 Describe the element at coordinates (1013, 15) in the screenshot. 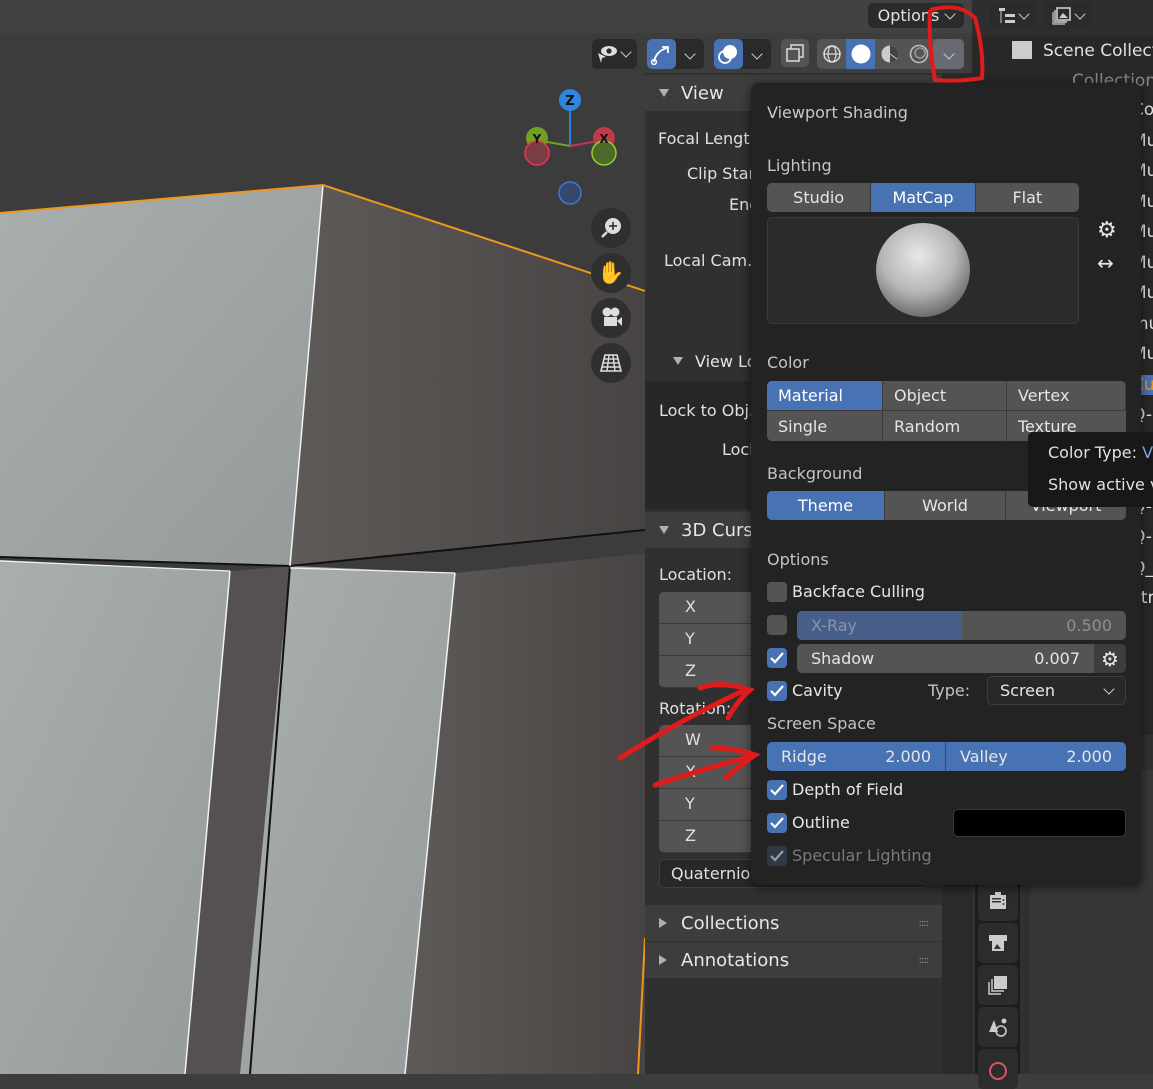

I see `outliner-display-mode-button` at that location.